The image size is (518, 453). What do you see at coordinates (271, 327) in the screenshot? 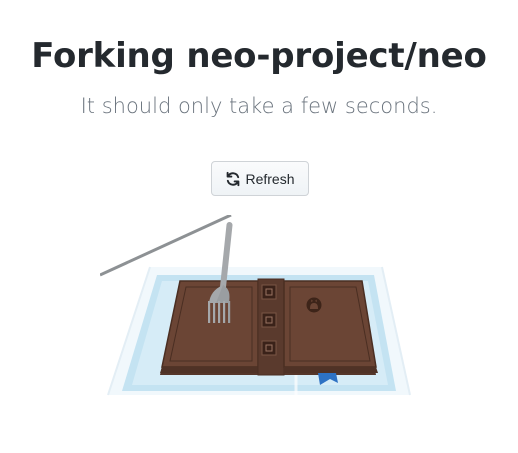
I see `book-spine` at bounding box center [271, 327].